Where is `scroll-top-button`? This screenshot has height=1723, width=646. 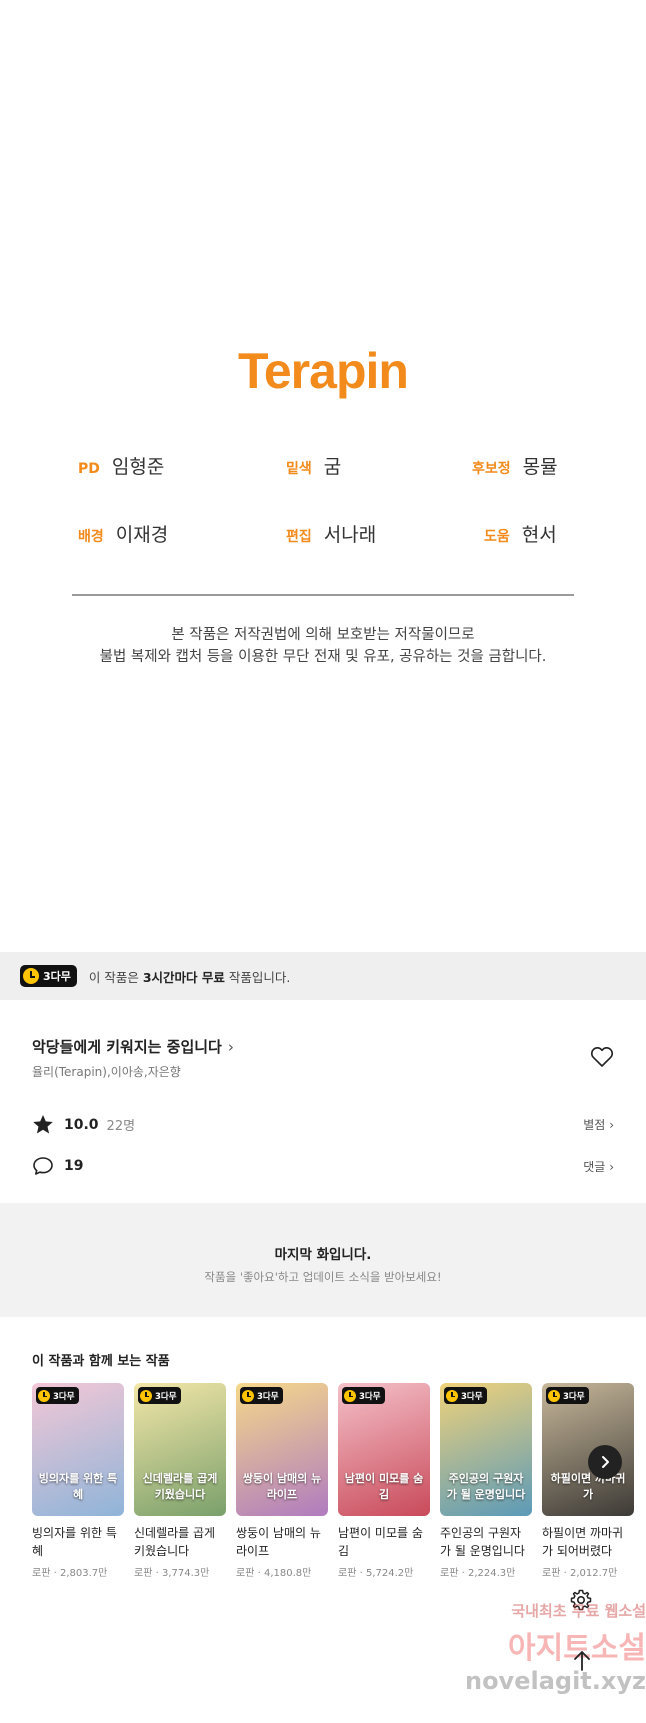
scroll-top-button is located at coordinates (582, 1661).